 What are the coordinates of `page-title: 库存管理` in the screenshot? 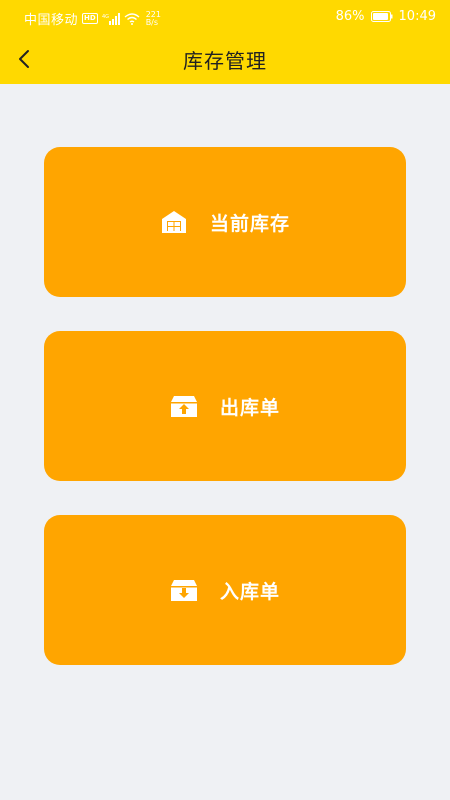 It's located at (225, 61).